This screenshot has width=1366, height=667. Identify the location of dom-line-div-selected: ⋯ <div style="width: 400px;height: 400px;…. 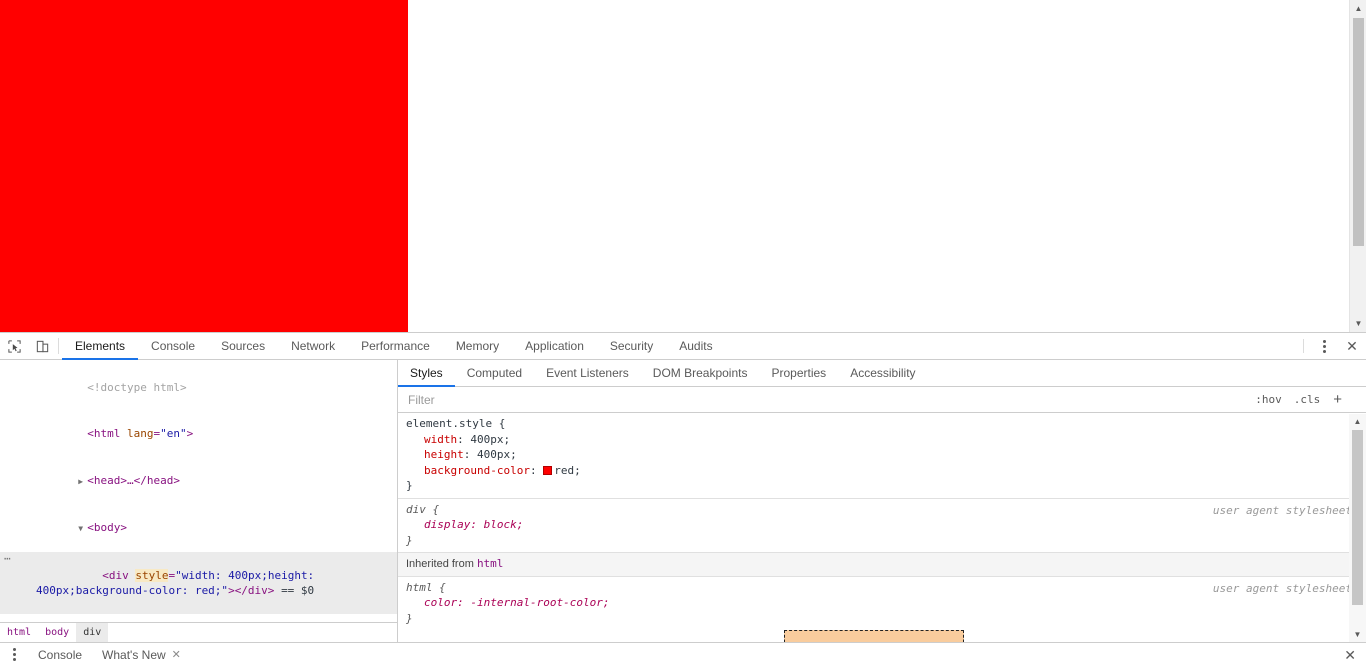
(198, 583).